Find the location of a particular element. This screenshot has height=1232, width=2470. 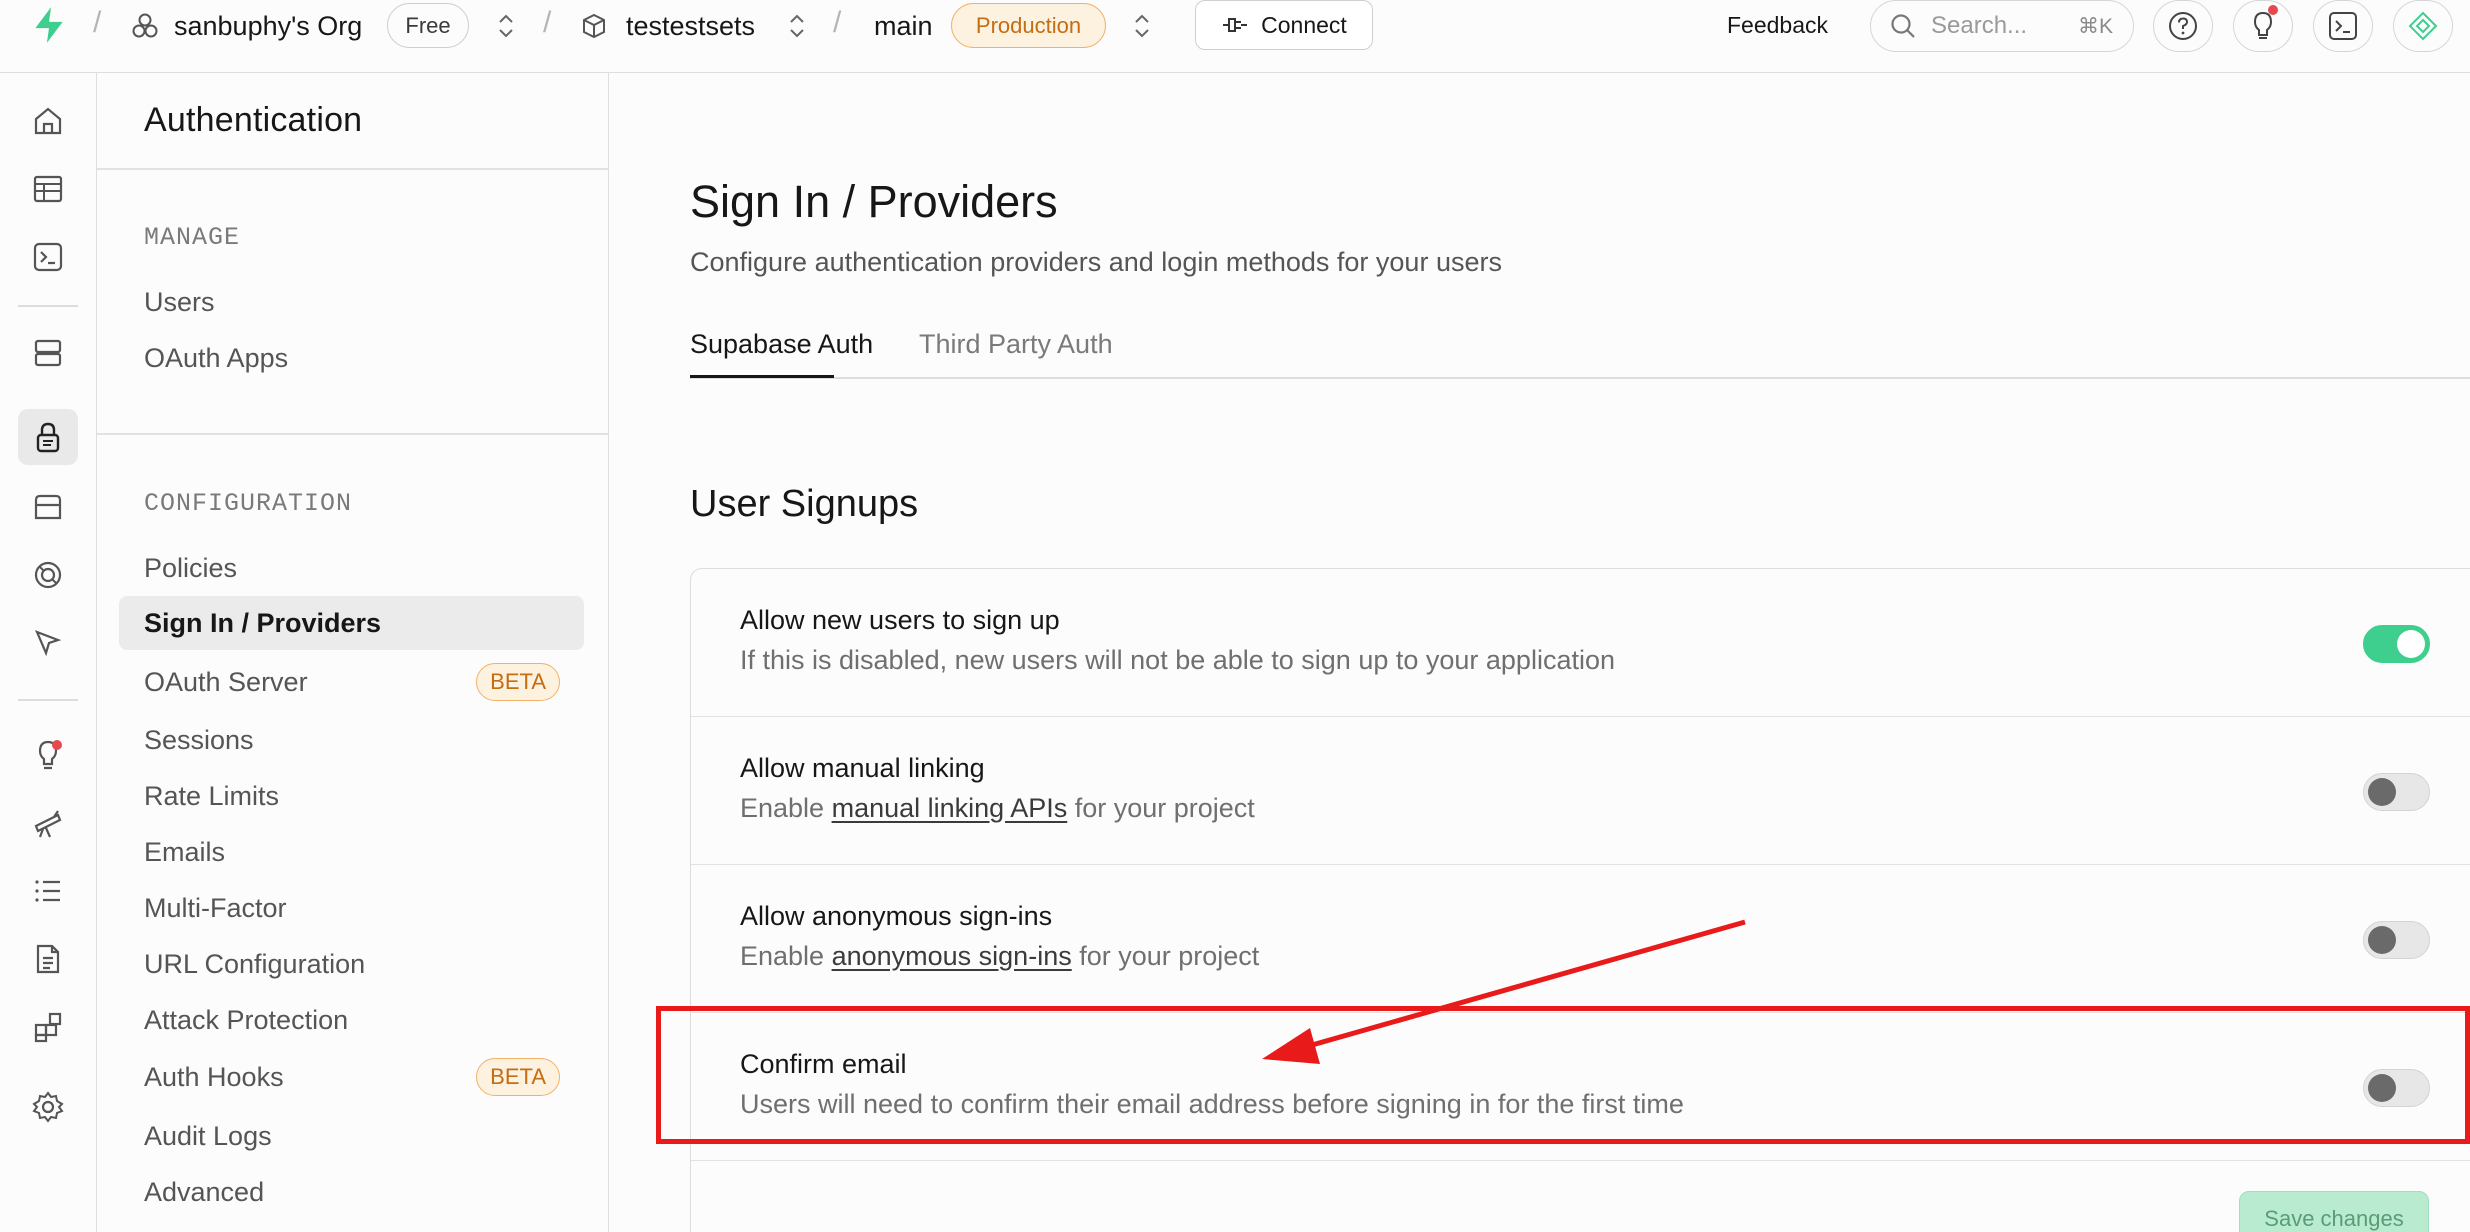

allow-signup-toggle is located at coordinates (2396, 644).